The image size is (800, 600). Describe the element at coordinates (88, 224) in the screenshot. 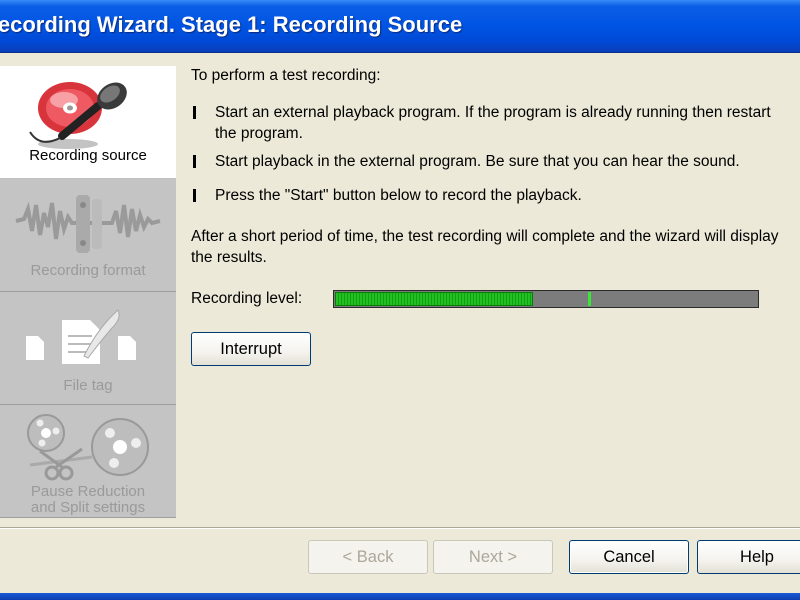

I see `waveform-icon` at that location.